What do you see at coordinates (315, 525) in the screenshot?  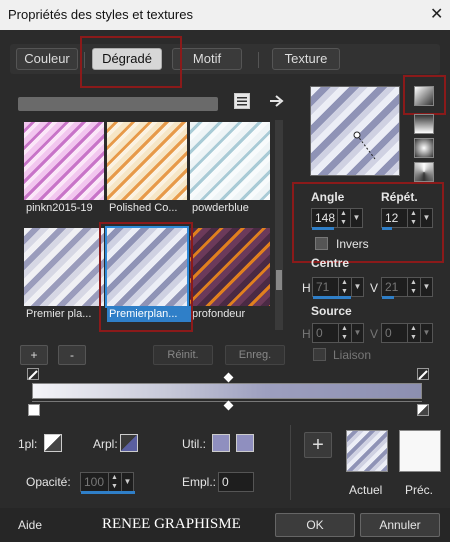 I see `ok-button: OK` at bounding box center [315, 525].